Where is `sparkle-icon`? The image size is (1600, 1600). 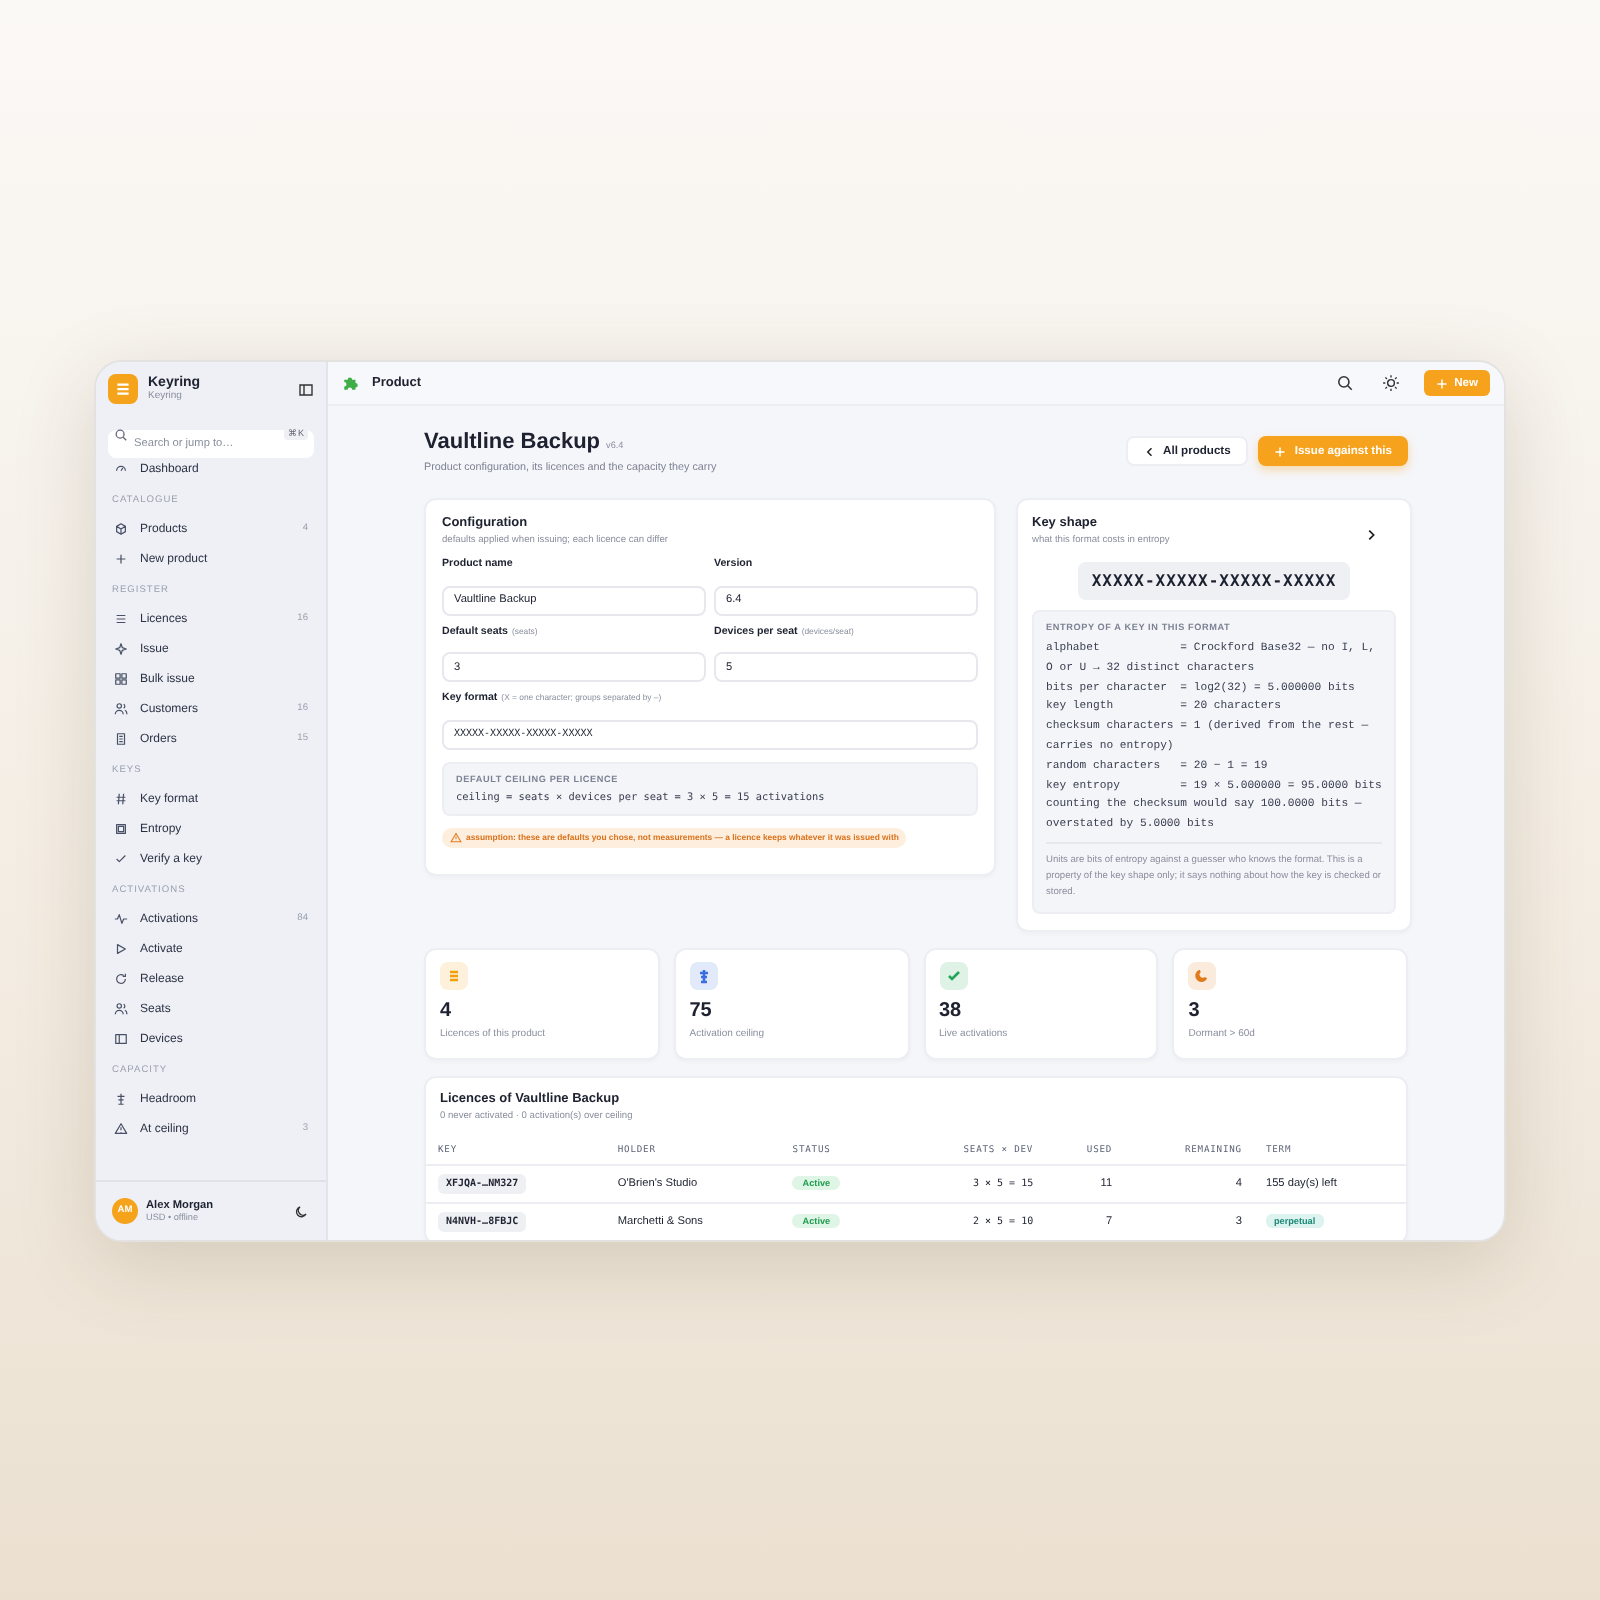
sparkle-icon is located at coordinates (121, 649).